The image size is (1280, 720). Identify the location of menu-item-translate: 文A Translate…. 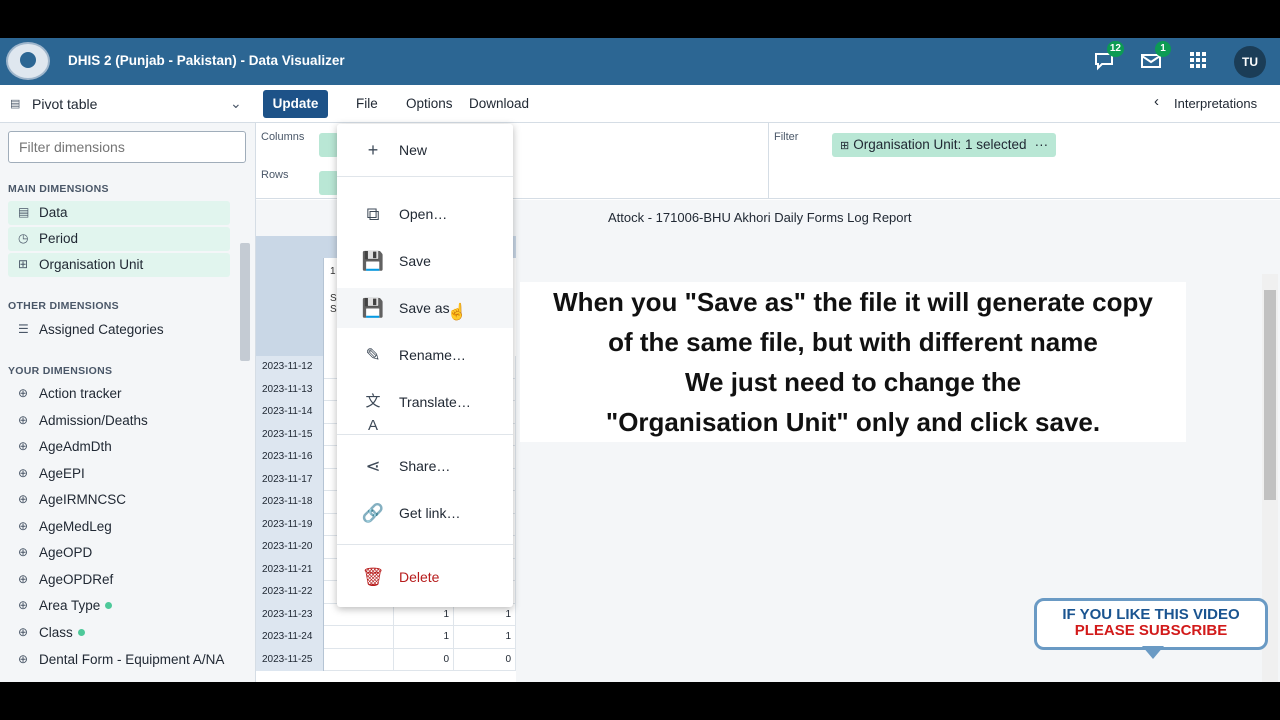
(425, 408).